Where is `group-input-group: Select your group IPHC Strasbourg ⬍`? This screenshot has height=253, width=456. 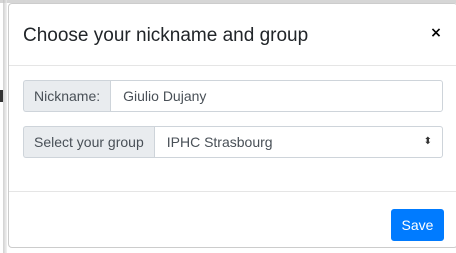 group-input-group: Select your group IPHC Strasbourg ⬍ is located at coordinates (233, 142).